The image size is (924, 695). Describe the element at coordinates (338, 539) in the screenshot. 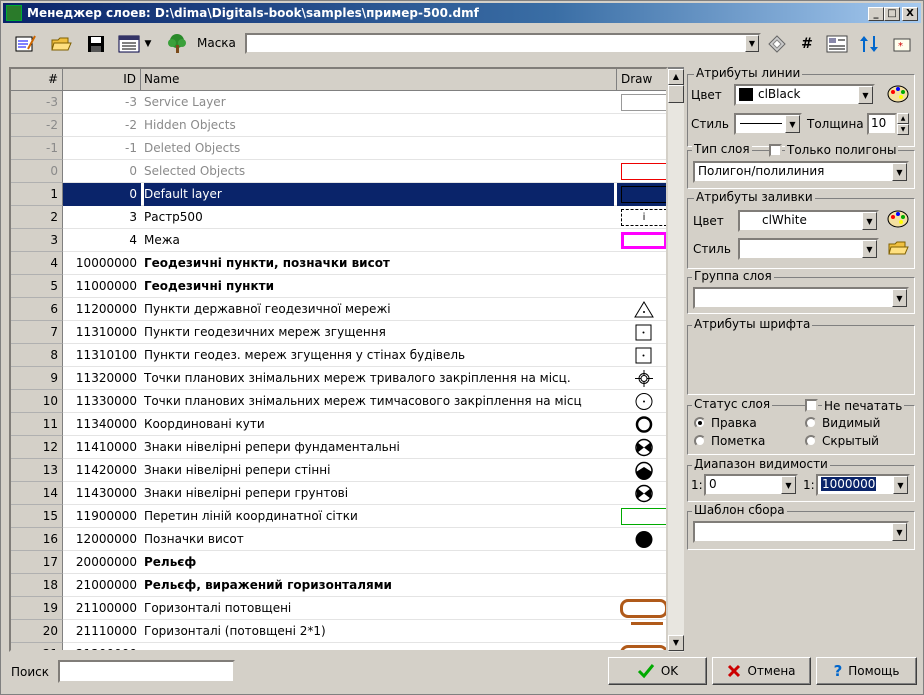

I see `table-row: 16 12000000 Позначки висот` at that location.